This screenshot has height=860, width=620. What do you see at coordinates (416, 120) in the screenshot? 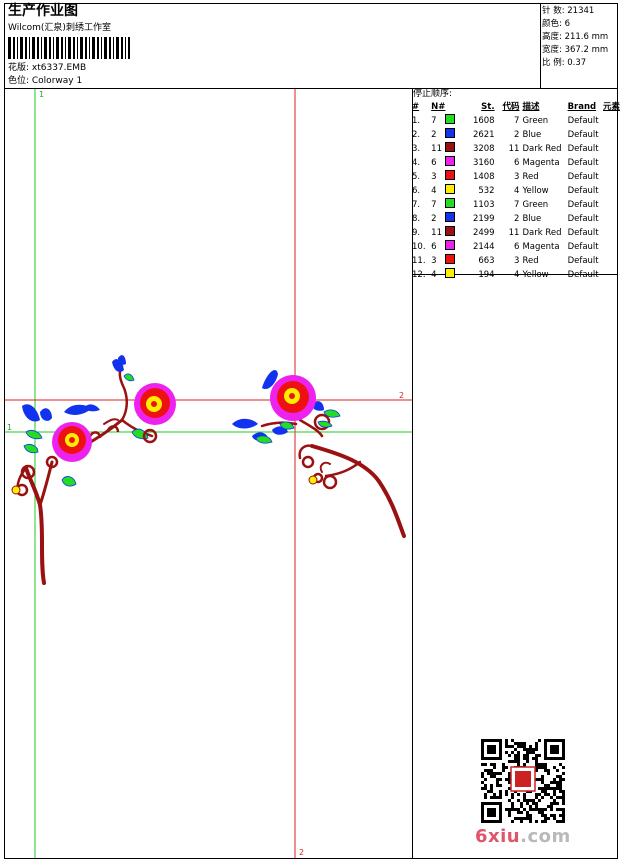
I see `row-index: 1.` at bounding box center [416, 120].